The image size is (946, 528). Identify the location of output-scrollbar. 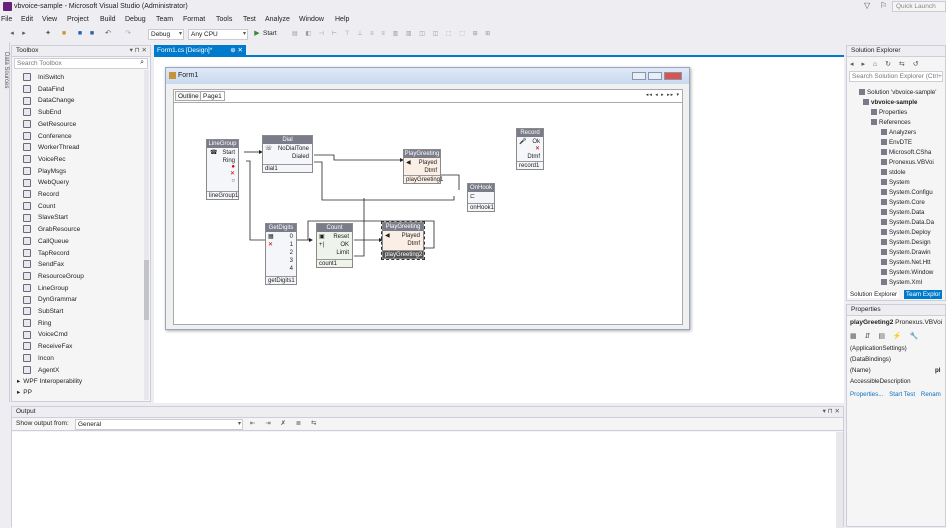
(839, 480).